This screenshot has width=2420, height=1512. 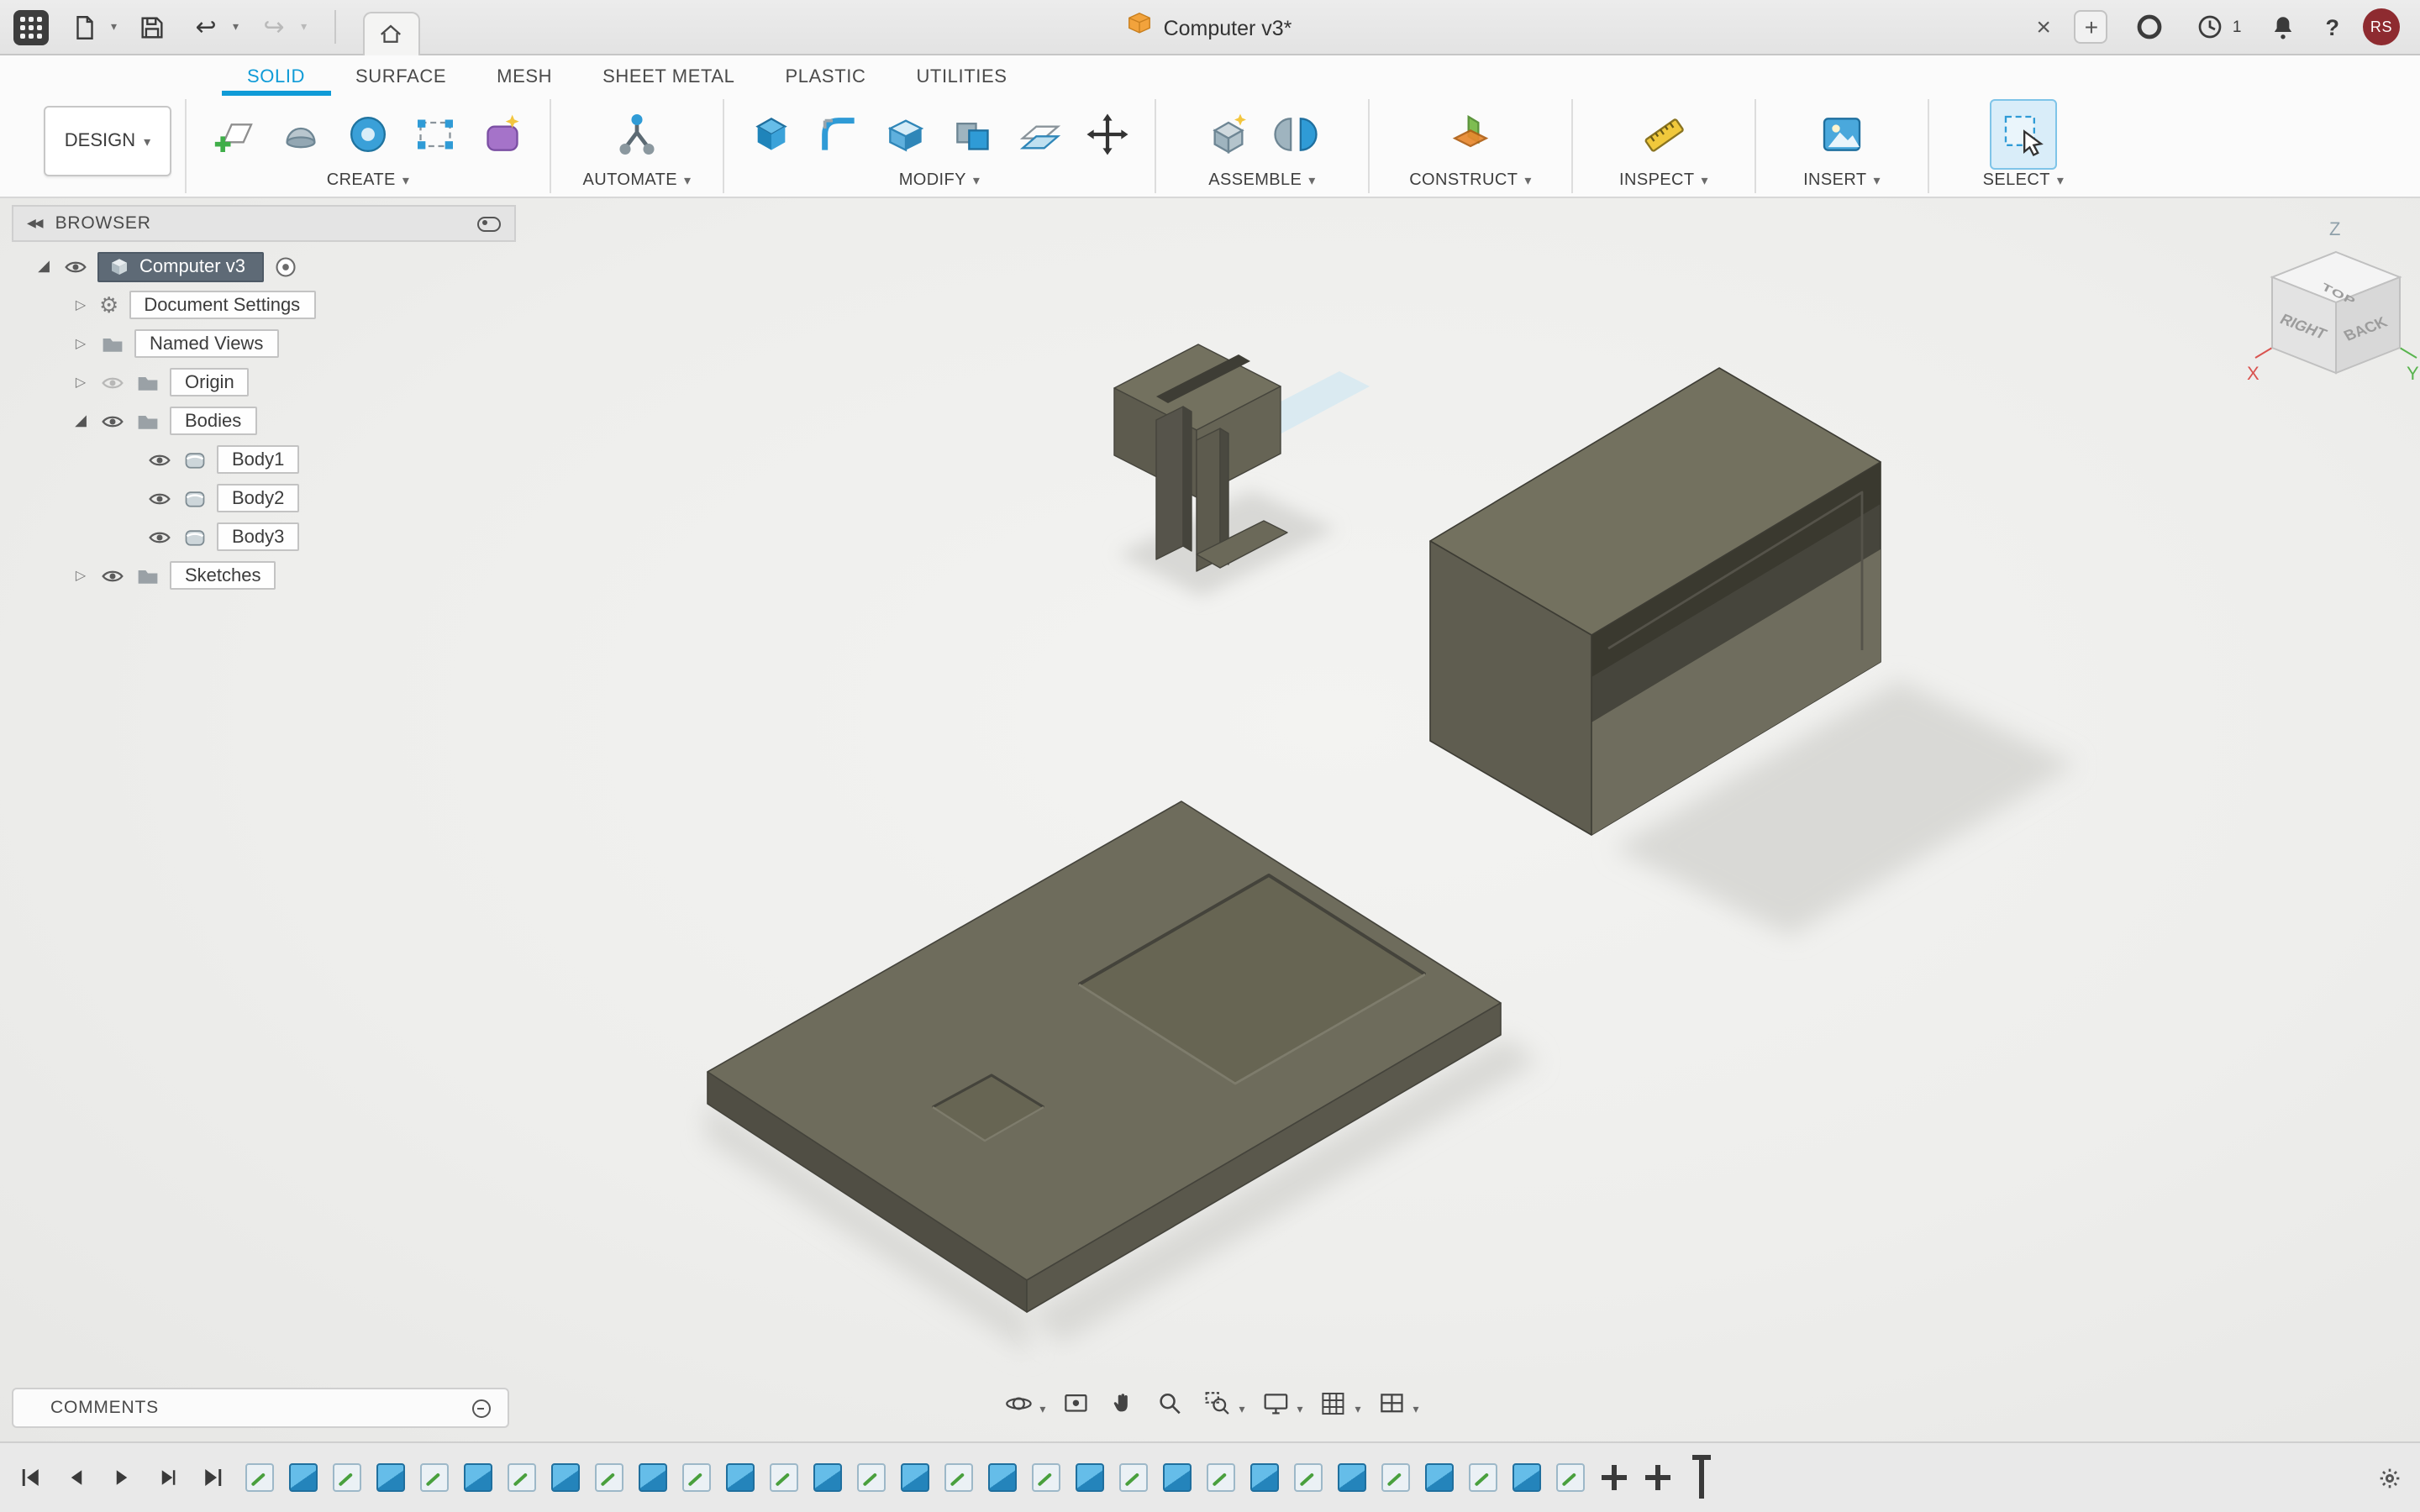 I want to click on step-forward-button, so click(x=166, y=1477).